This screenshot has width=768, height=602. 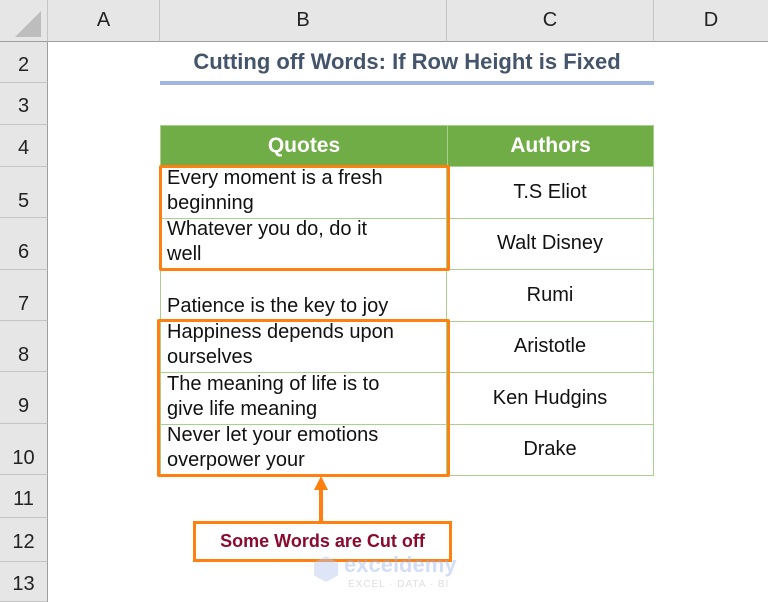 What do you see at coordinates (304, 218) in the screenshot?
I see `highlight-box-cut-words-top` at bounding box center [304, 218].